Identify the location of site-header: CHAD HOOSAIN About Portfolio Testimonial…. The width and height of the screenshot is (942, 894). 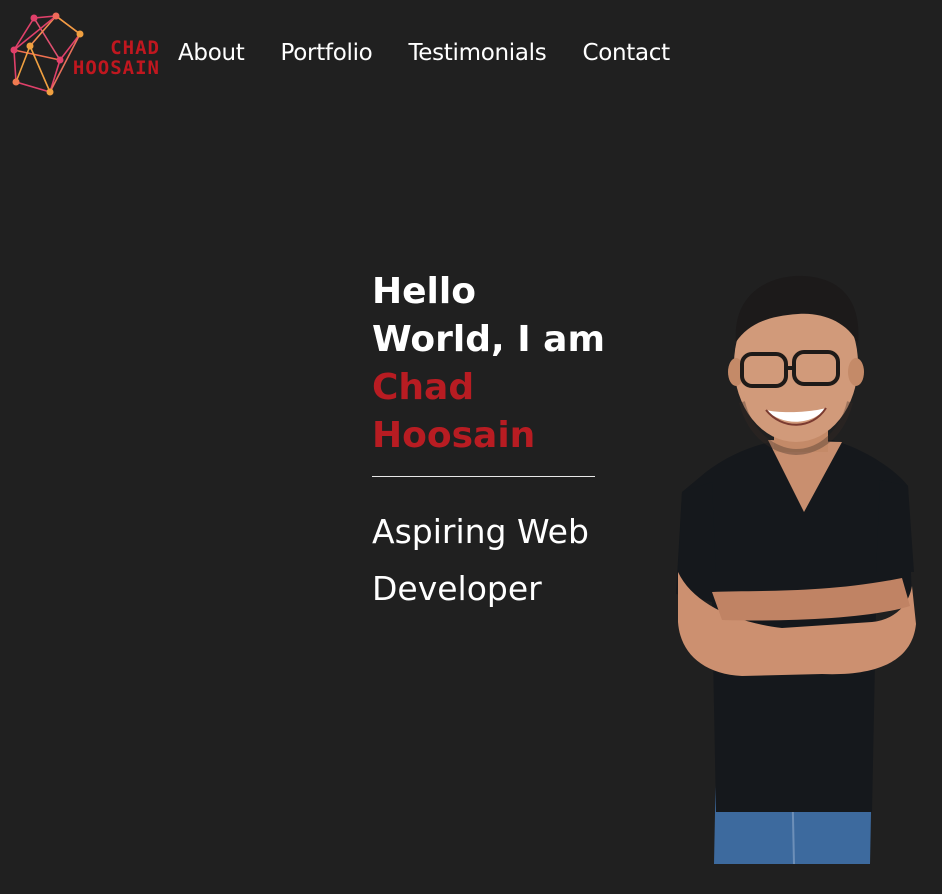
(471, 56).